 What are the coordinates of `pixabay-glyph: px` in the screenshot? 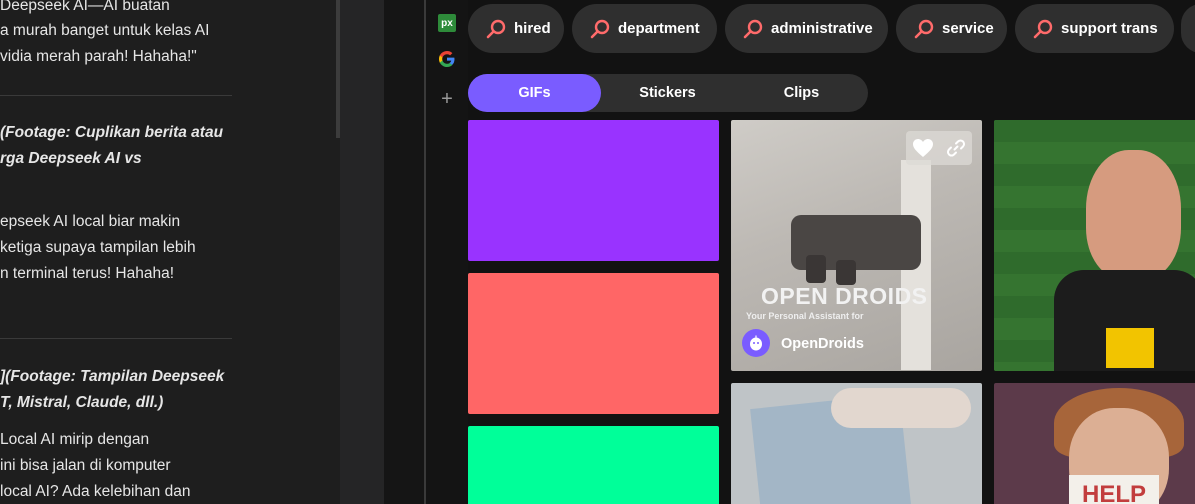 It's located at (447, 23).